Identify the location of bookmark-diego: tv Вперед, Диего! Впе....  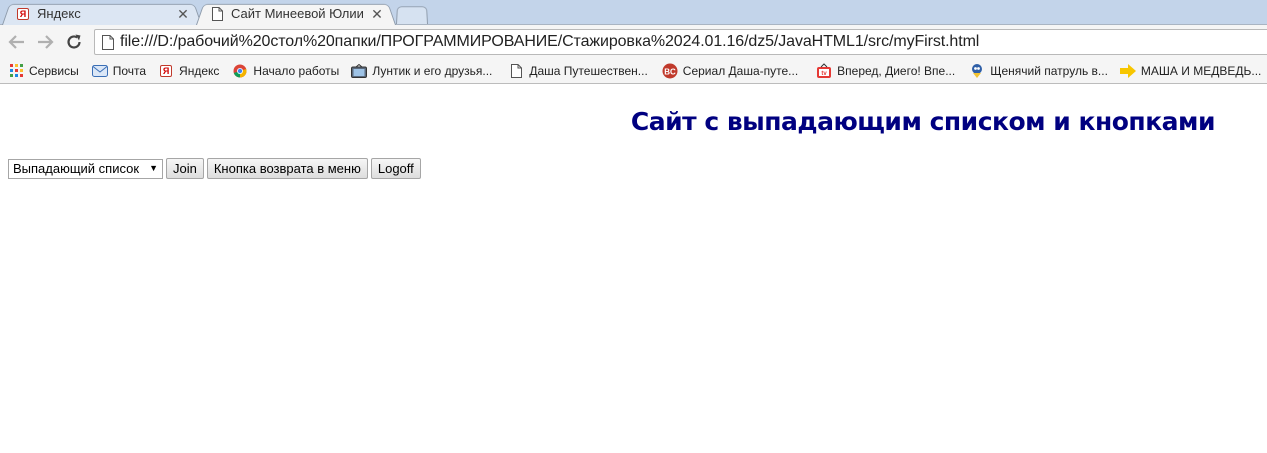
(885, 71).